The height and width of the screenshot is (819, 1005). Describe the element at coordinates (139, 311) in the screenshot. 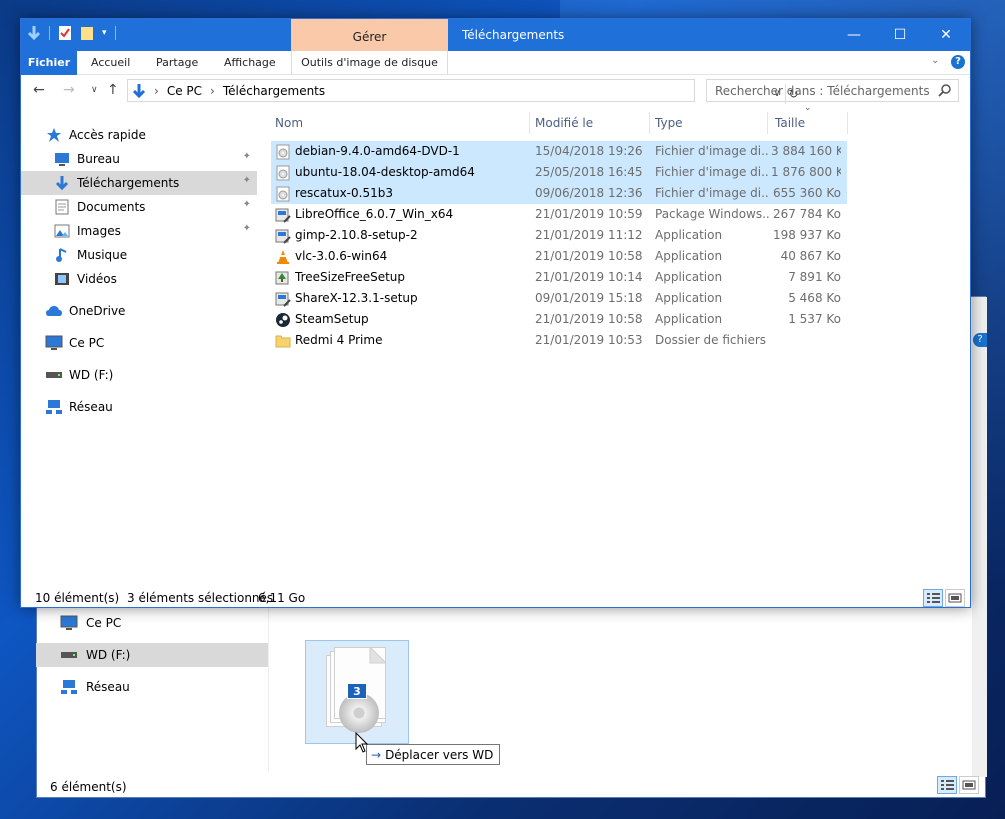

I see `nav-item: OneDrive` at that location.